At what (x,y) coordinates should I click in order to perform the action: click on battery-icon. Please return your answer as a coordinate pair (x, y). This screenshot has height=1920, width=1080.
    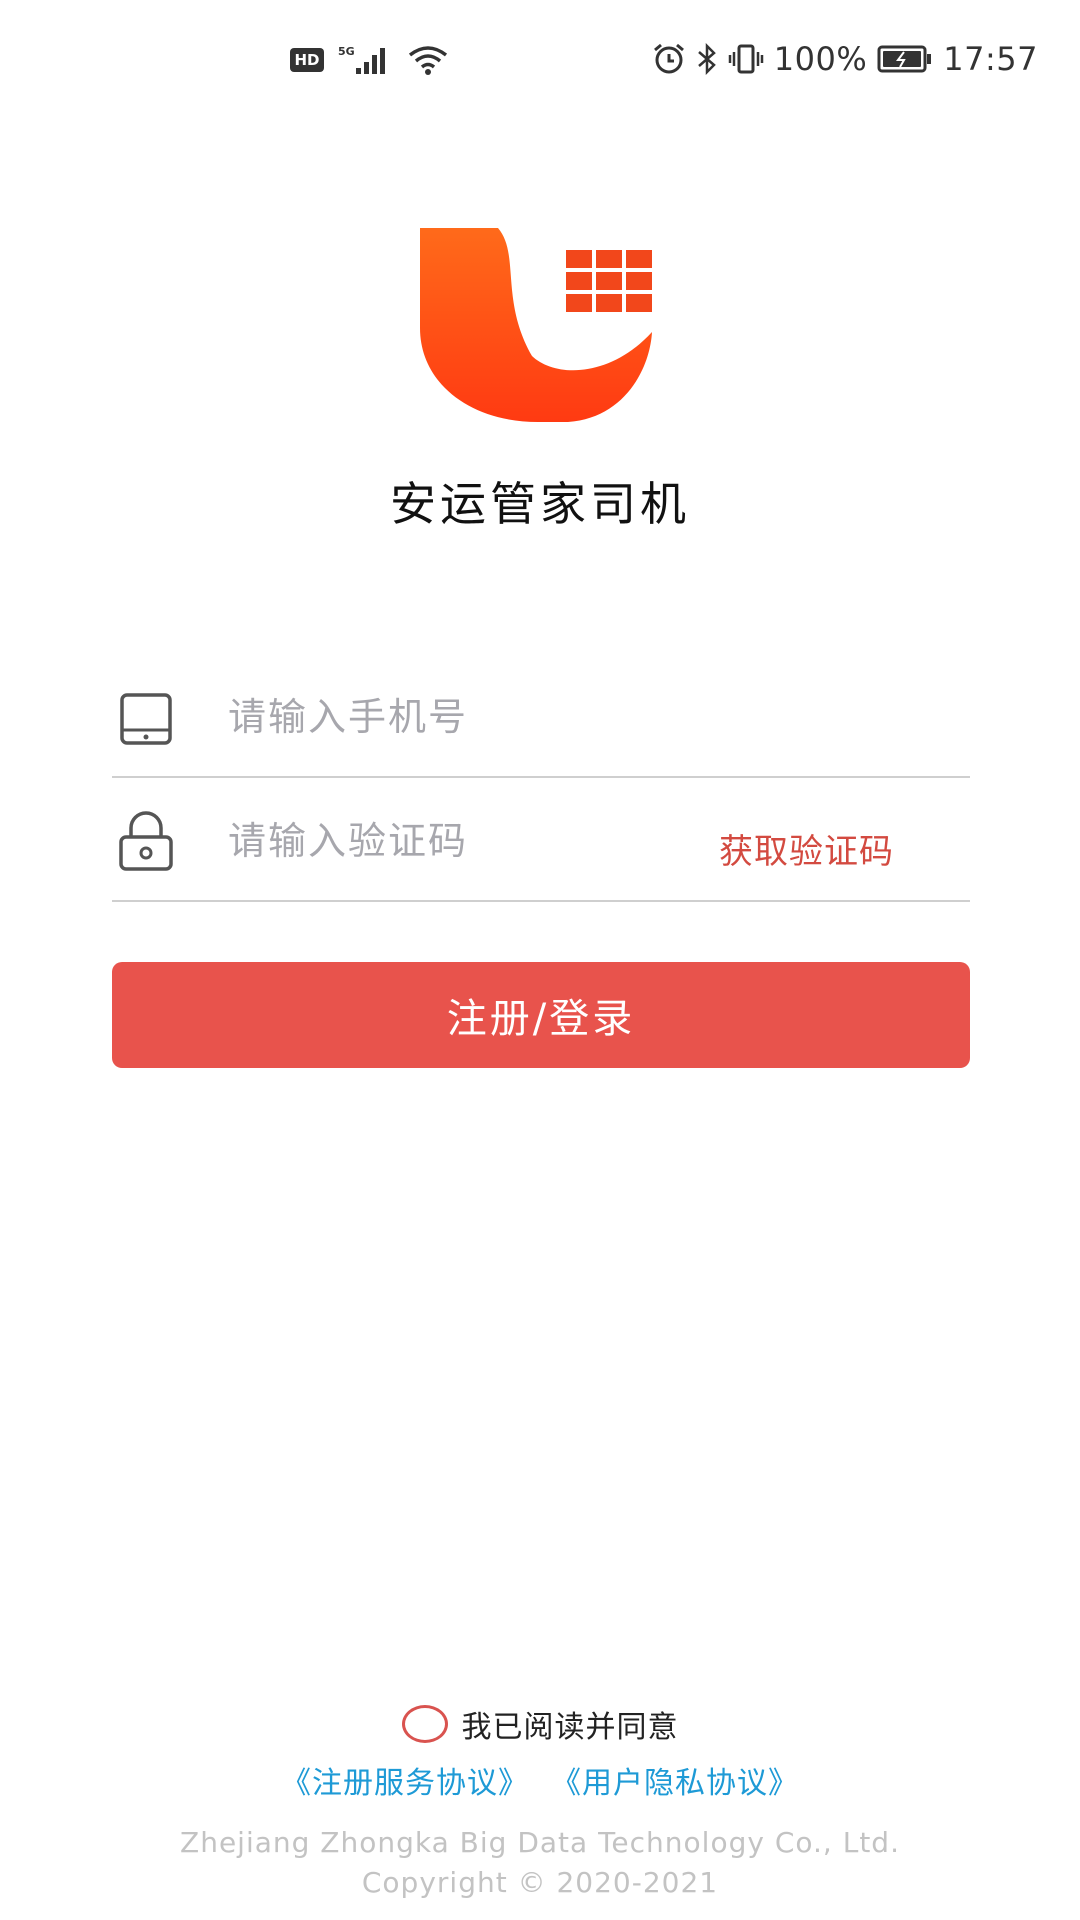
    Looking at the image, I should click on (904, 59).